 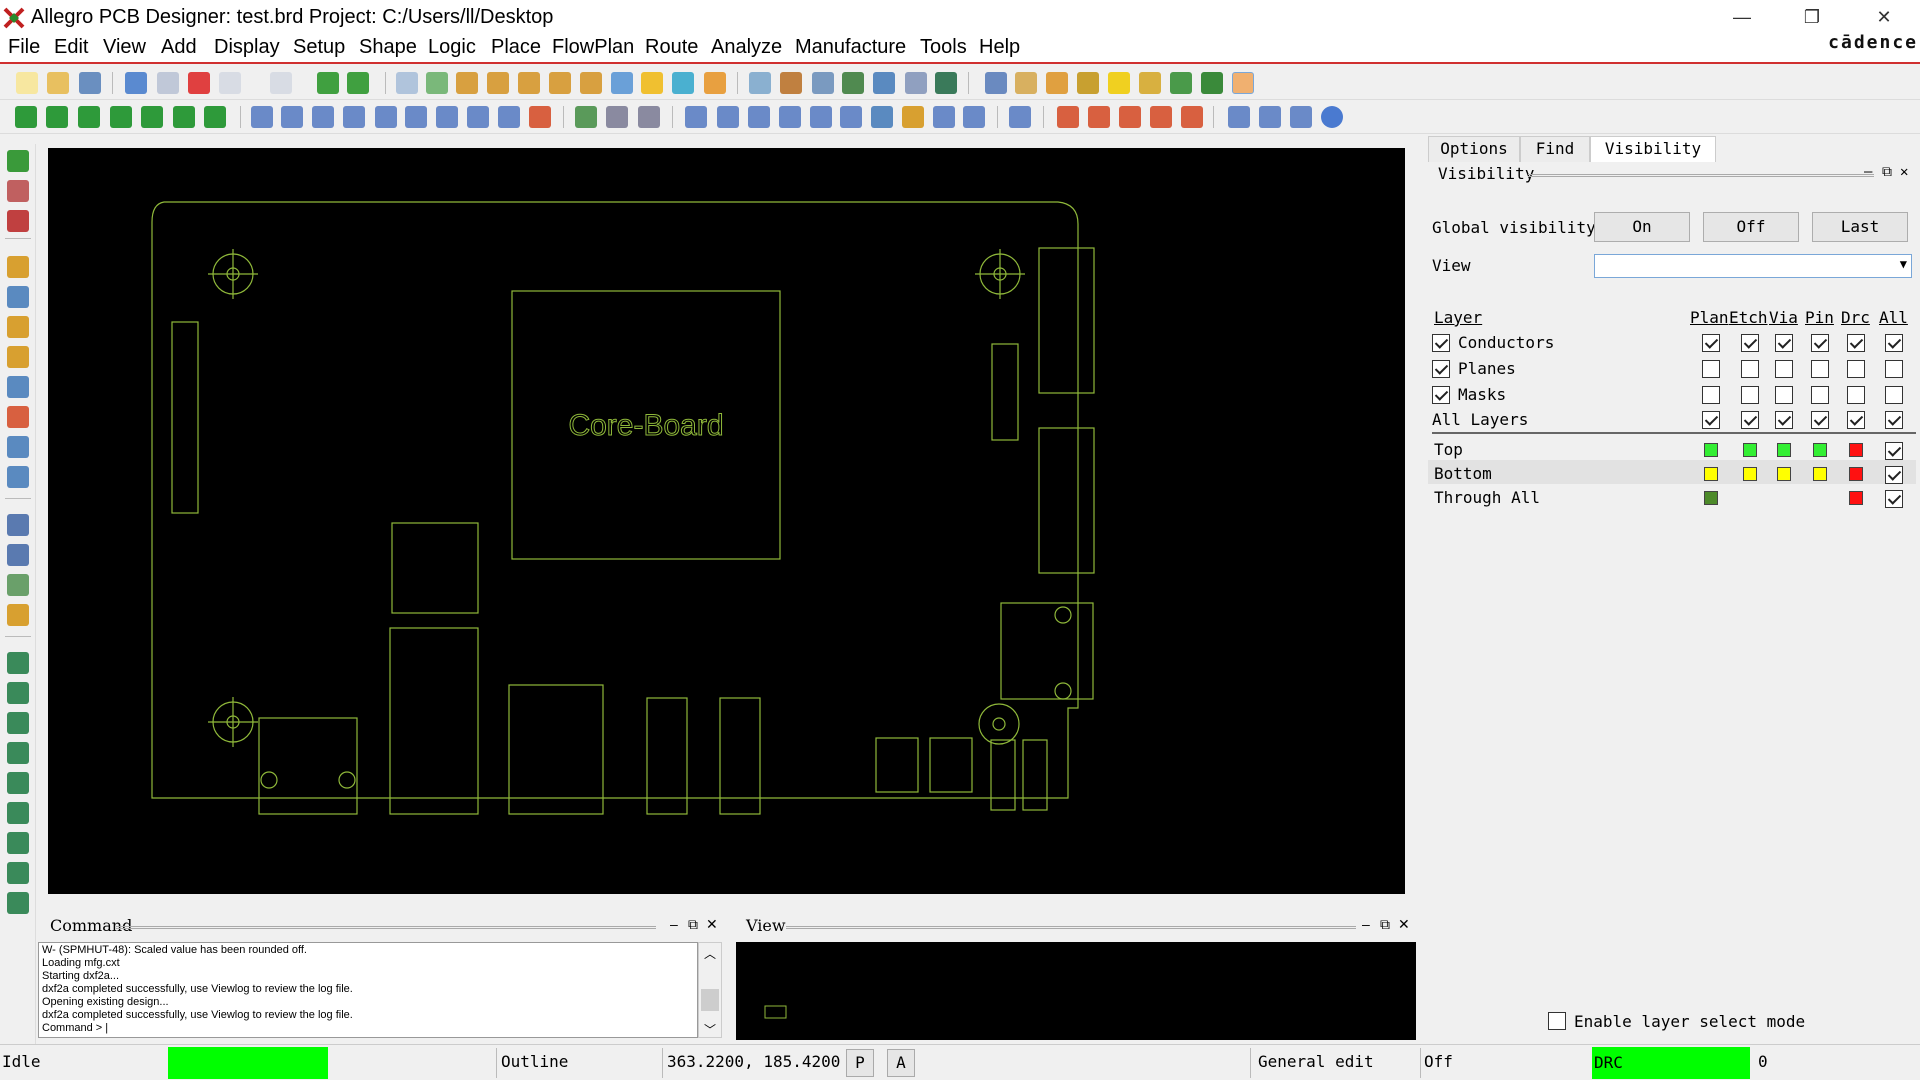 What do you see at coordinates (999, 47) in the screenshot?
I see `menu-help: Help` at bounding box center [999, 47].